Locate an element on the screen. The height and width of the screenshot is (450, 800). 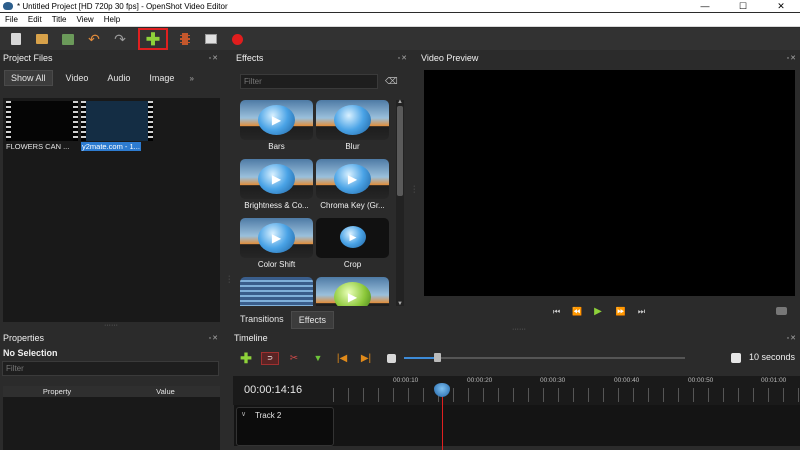
tab-video: Video is located at coordinates (77, 78).